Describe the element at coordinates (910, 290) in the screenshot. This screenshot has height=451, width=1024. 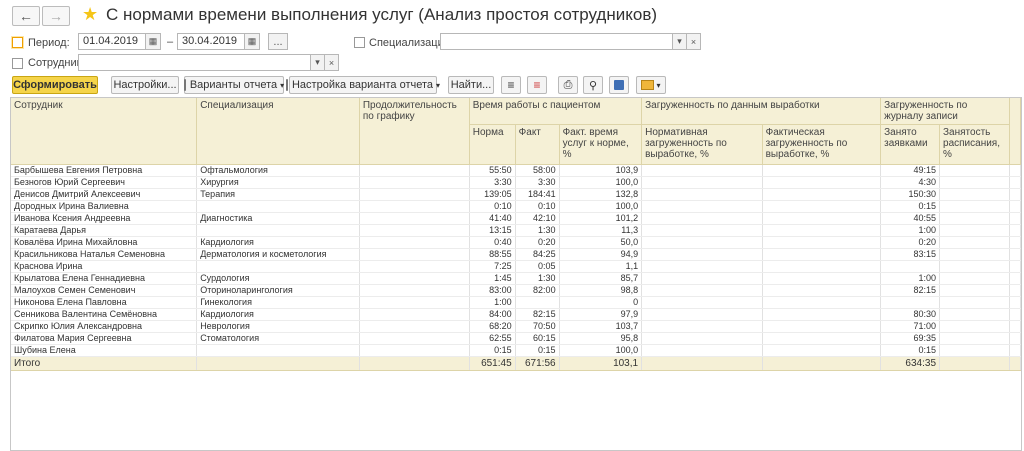
I see `cell-busy: 82:15` at that location.